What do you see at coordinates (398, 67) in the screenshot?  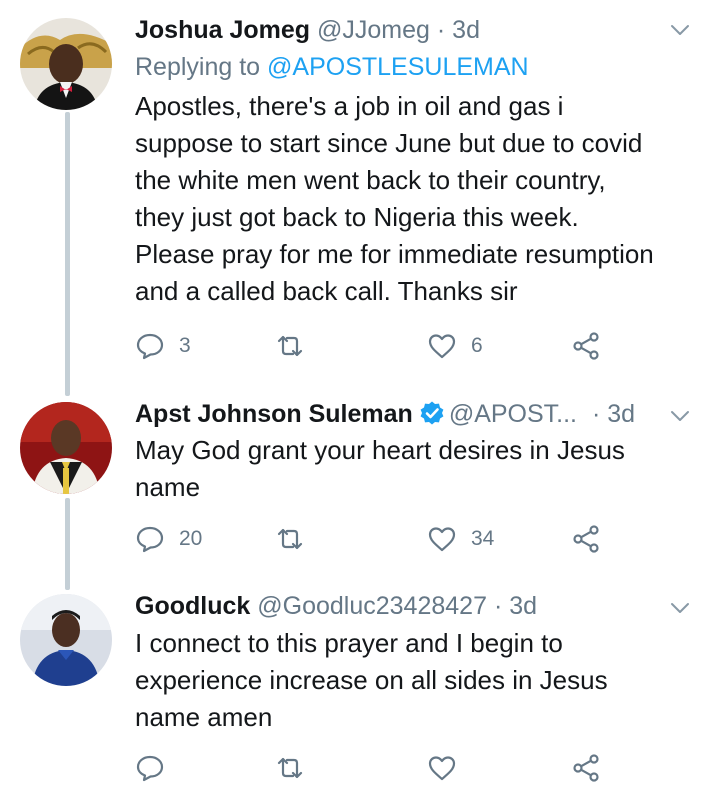 I see `mention-link: @APOSTLESULEMAN` at bounding box center [398, 67].